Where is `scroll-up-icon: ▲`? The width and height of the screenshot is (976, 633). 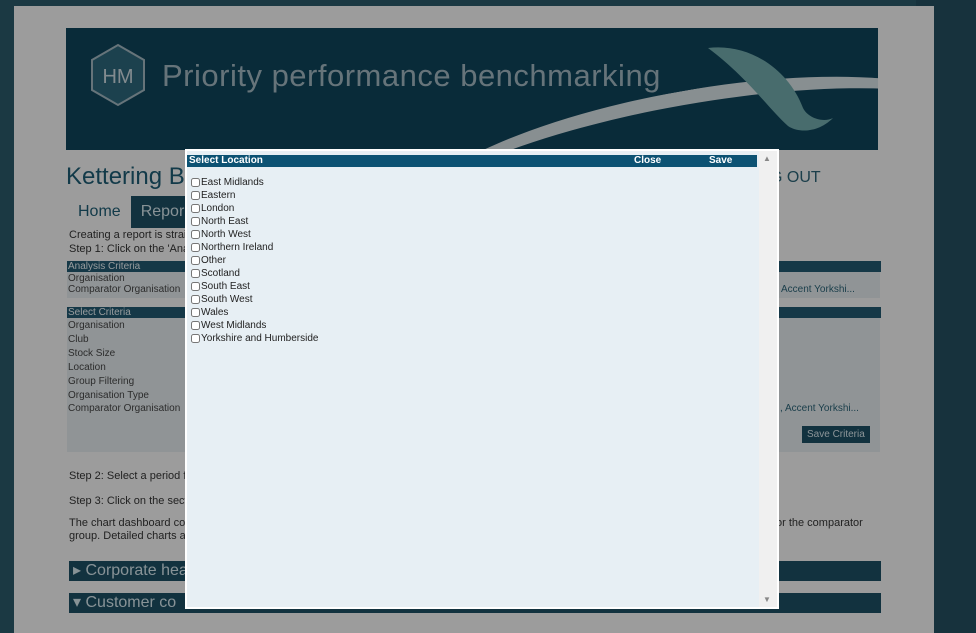
scroll-up-icon: ▲ is located at coordinates (767, 158).